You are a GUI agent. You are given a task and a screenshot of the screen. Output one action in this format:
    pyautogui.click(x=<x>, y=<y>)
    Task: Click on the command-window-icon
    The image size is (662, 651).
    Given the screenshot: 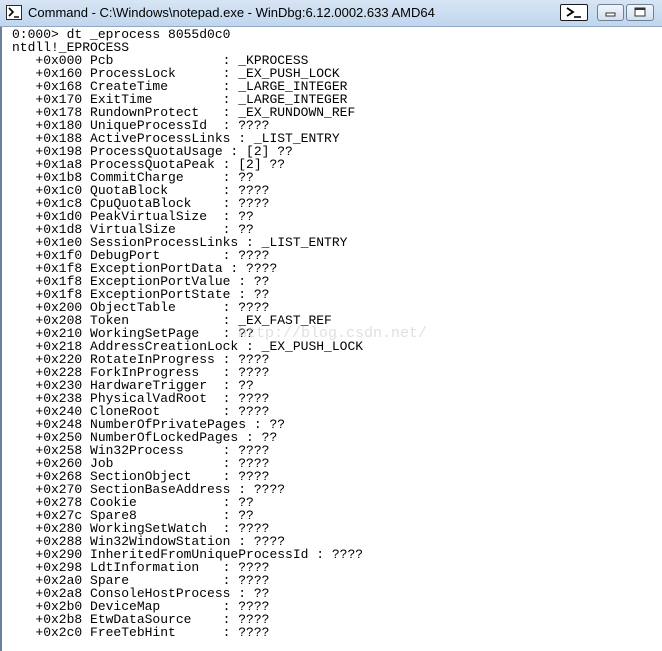 What is the action you would take?
    pyautogui.click(x=14, y=12)
    